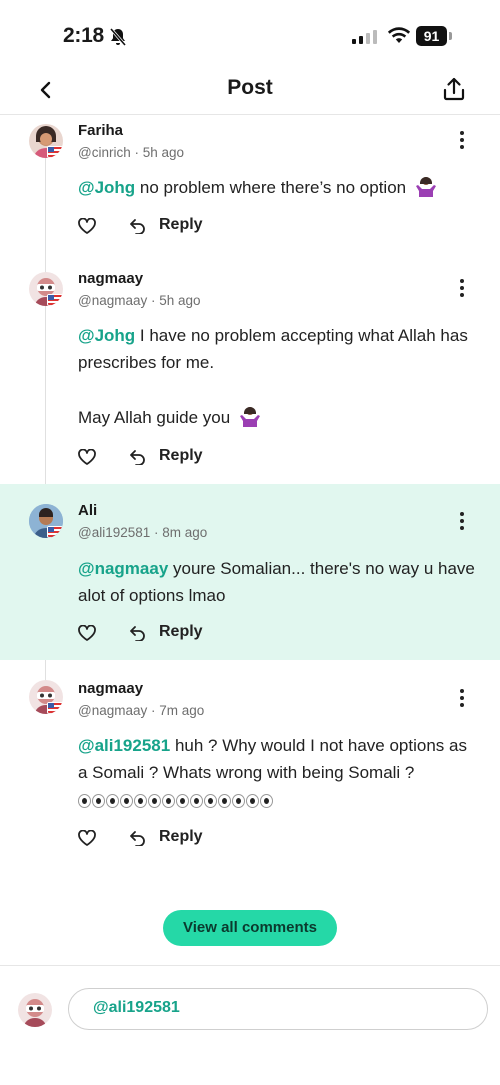 This screenshot has width=500, height=1085. What do you see at coordinates (250, 35) in the screenshot?
I see `status-bar: 2:18 91` at bounding box center [250, 35].